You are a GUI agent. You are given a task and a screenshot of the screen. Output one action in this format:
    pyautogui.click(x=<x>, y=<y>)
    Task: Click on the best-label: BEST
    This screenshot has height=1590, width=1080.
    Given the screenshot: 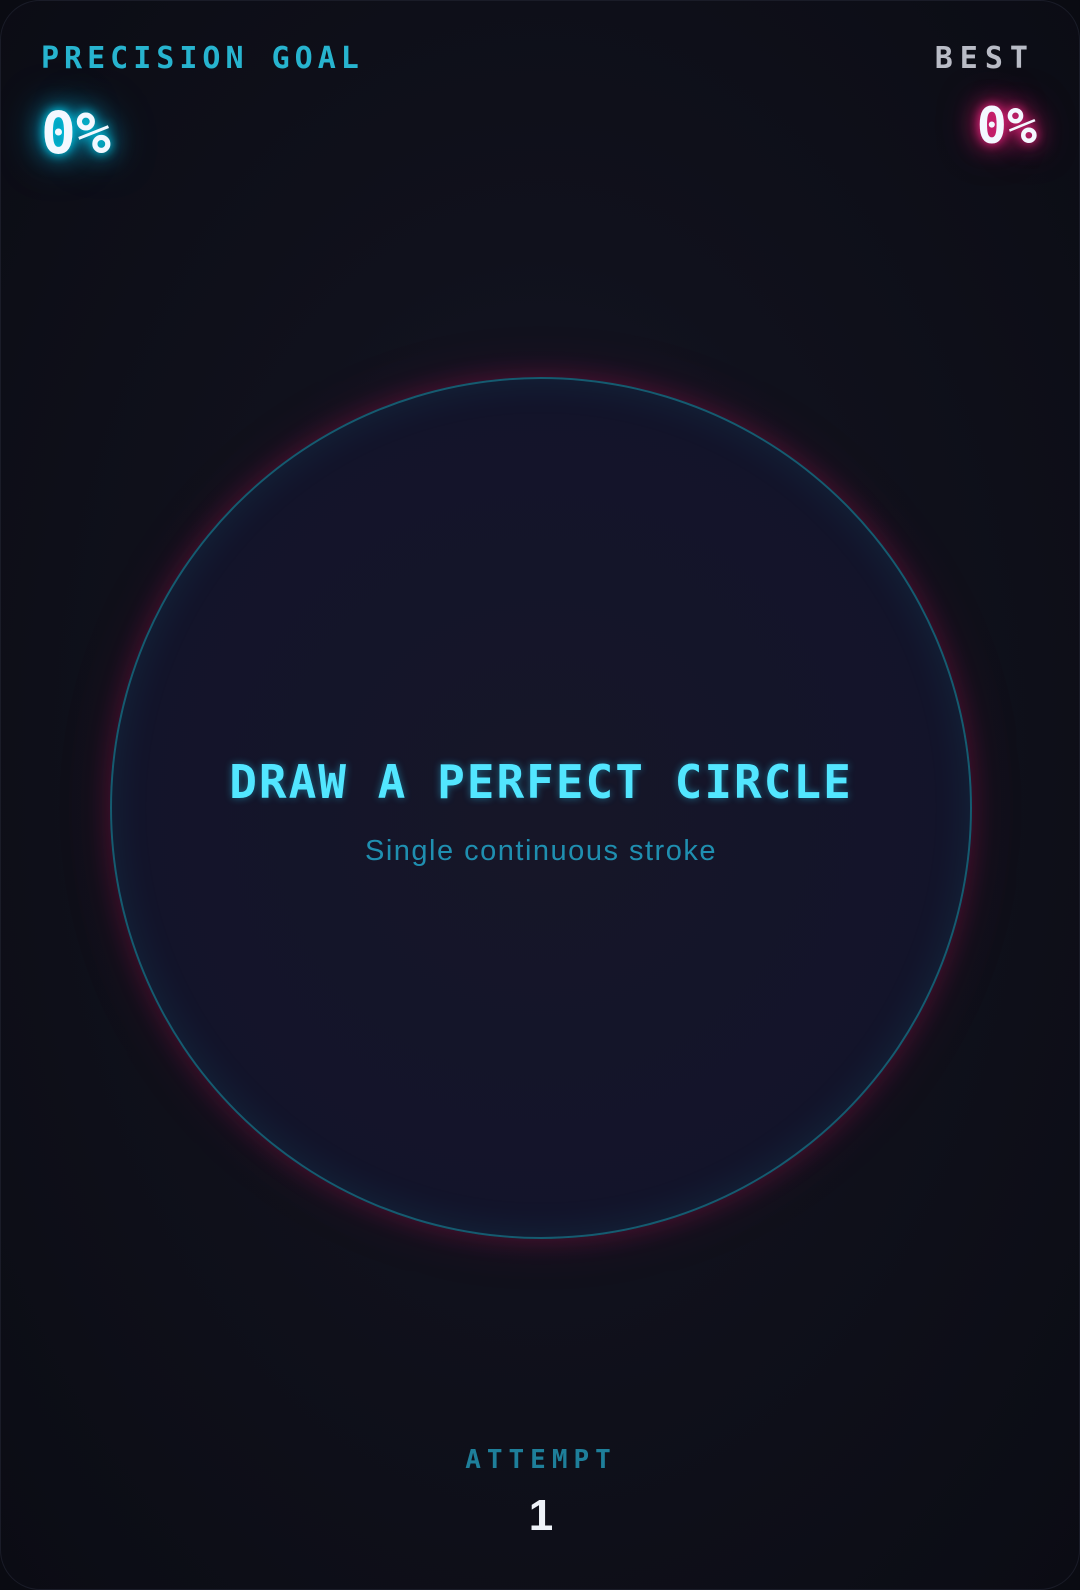 What is the action you would take?
    pyautogui.click(x=984, y=58)
    